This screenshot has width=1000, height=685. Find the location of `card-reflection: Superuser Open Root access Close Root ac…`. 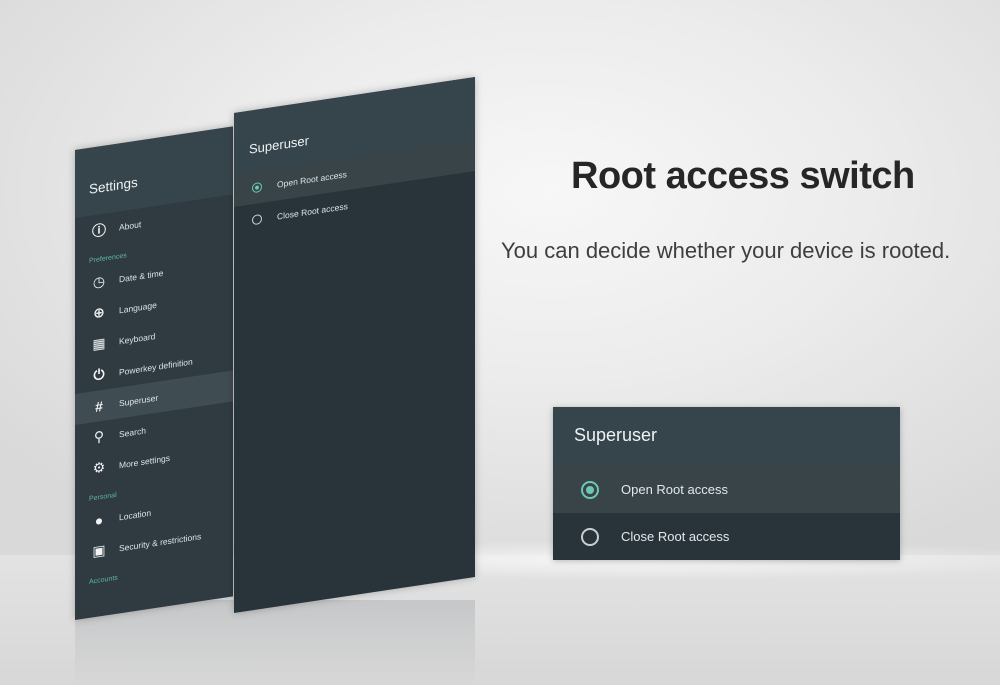

card-reflection: Superuser Open Root access Close Root ac… is located at coordinates (726, 623).